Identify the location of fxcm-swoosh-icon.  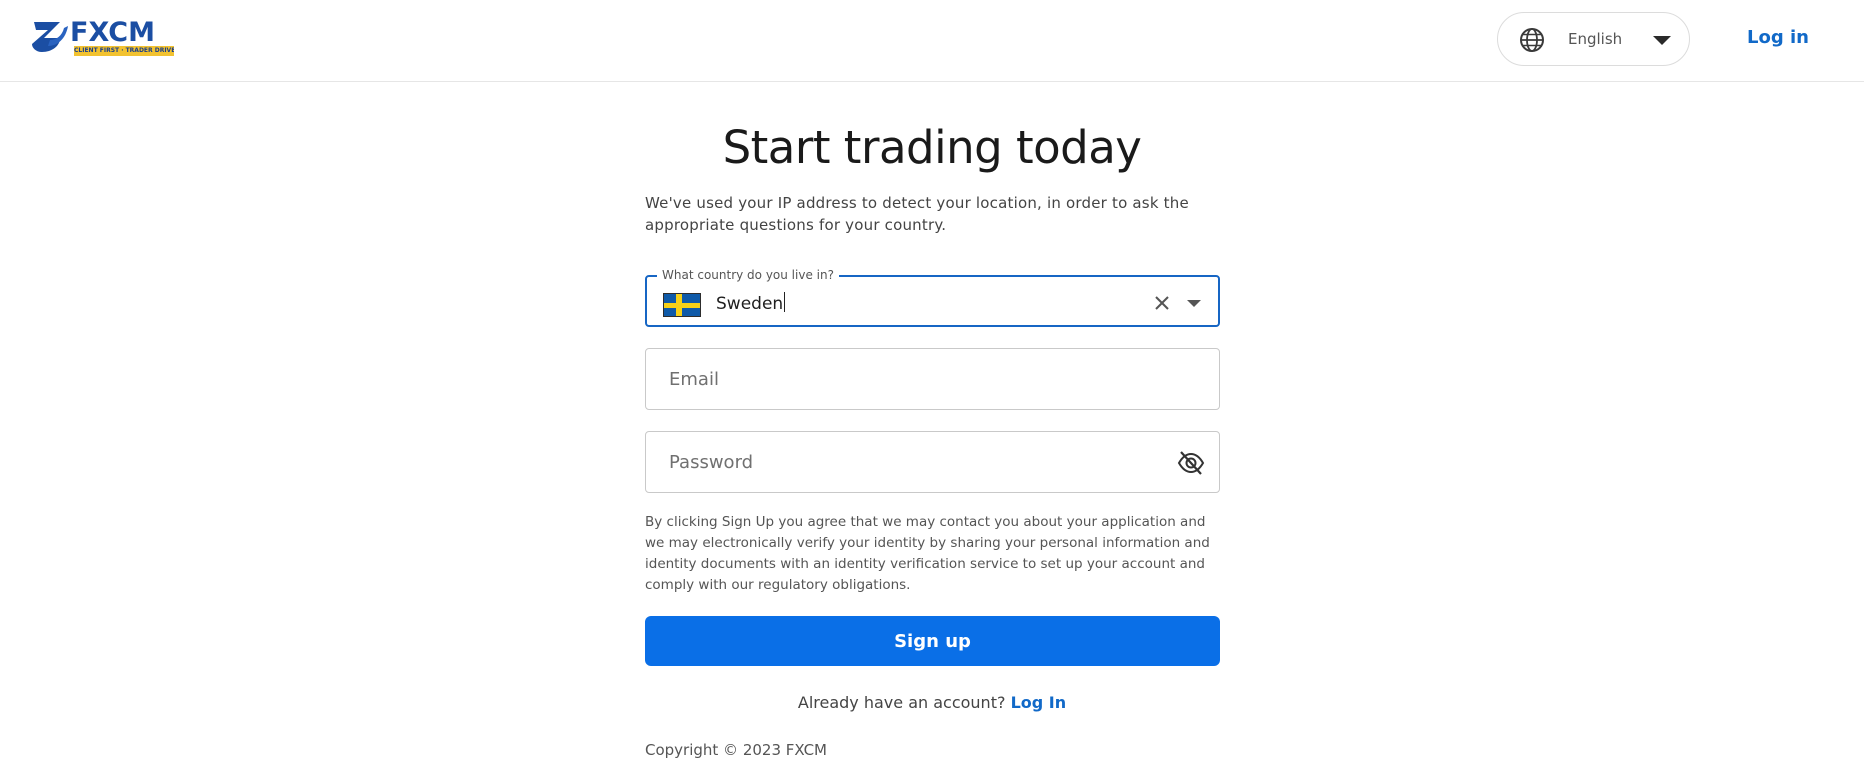
(50, 37).